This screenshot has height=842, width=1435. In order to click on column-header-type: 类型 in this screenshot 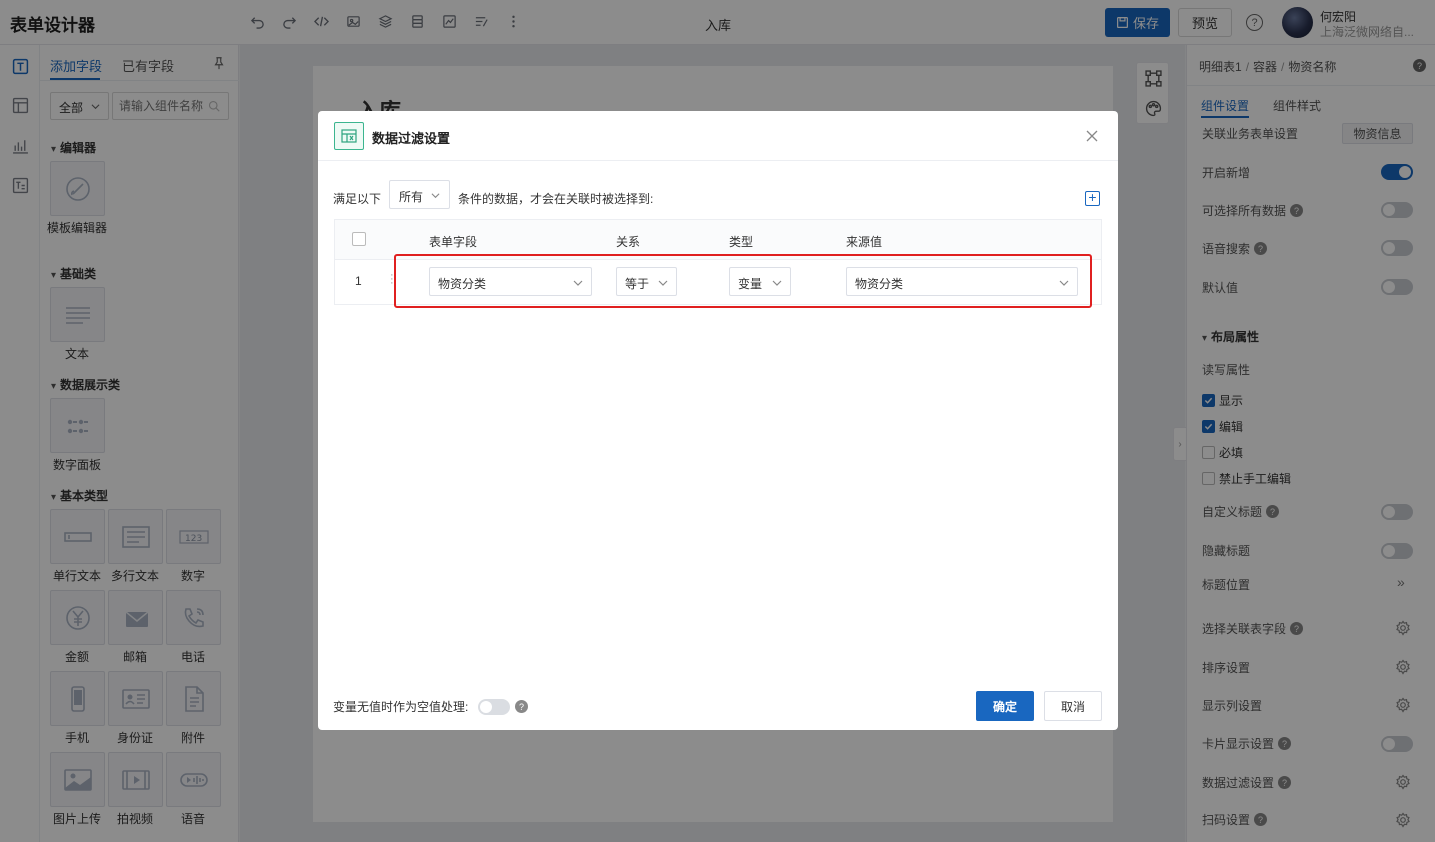, I will do `click(741, 242)`.